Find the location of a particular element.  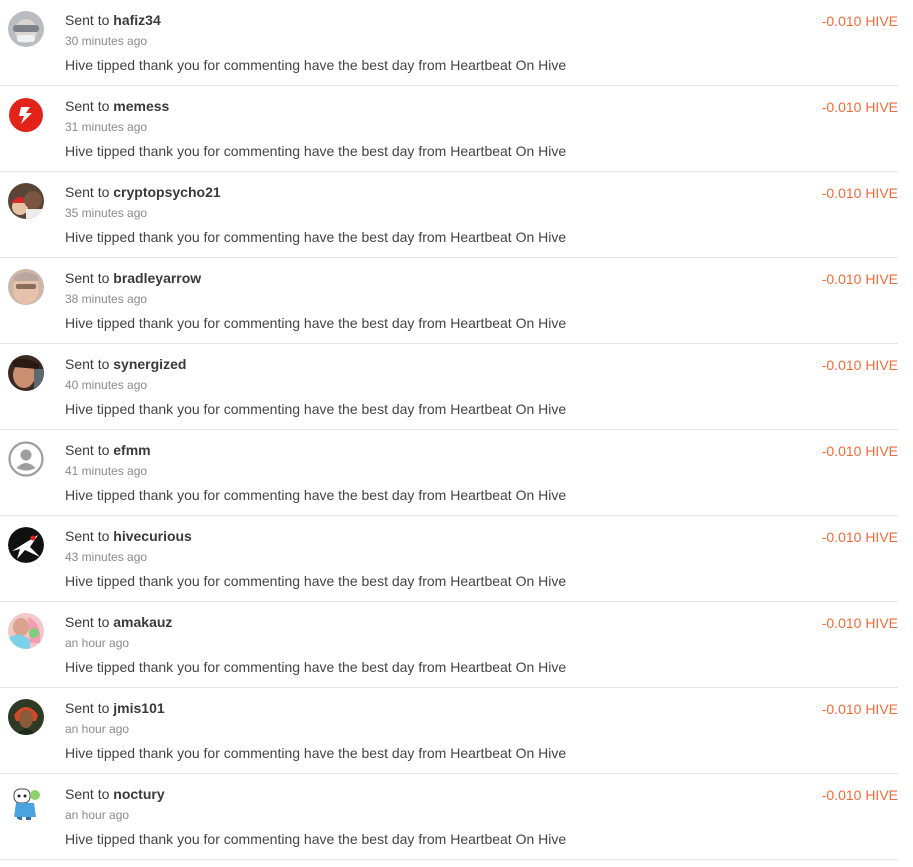

transfer-title: Sent to hivecurious is located at coordinates (128, 536).